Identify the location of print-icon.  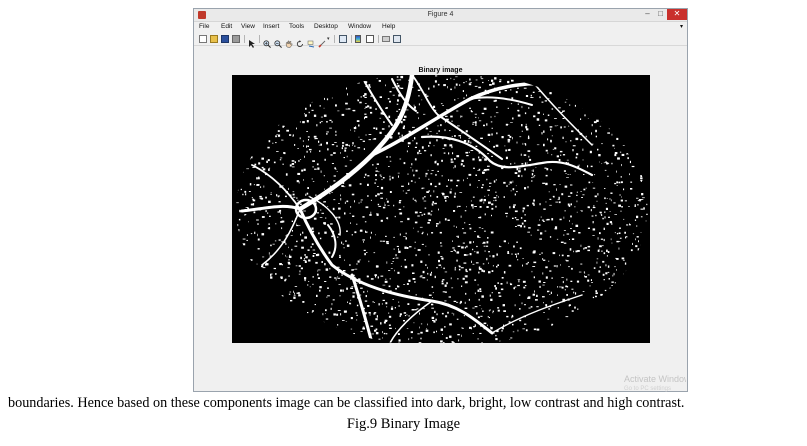
(236, 39).